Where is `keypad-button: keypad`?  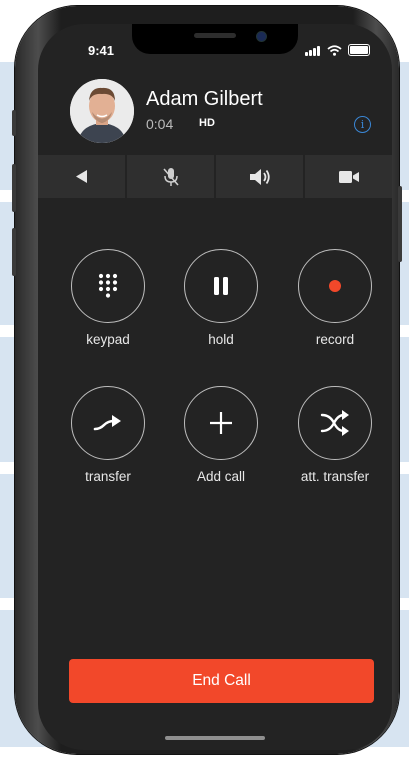 keypad-button: keypad is located at coordinates (108, 298).